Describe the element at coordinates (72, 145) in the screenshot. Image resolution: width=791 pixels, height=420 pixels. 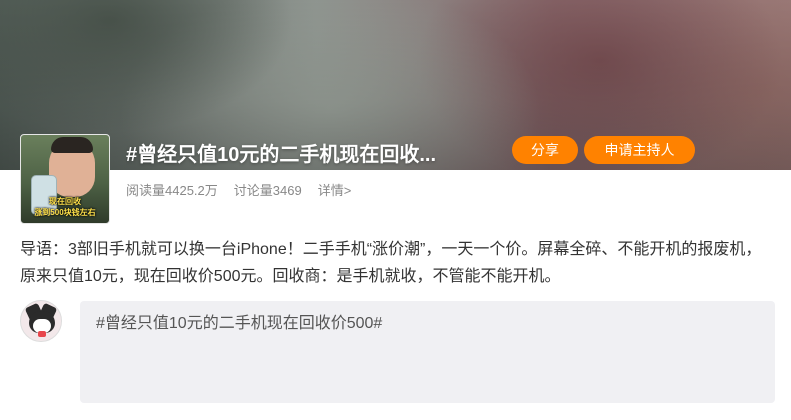
I see `thumbnail-hair` at that location.